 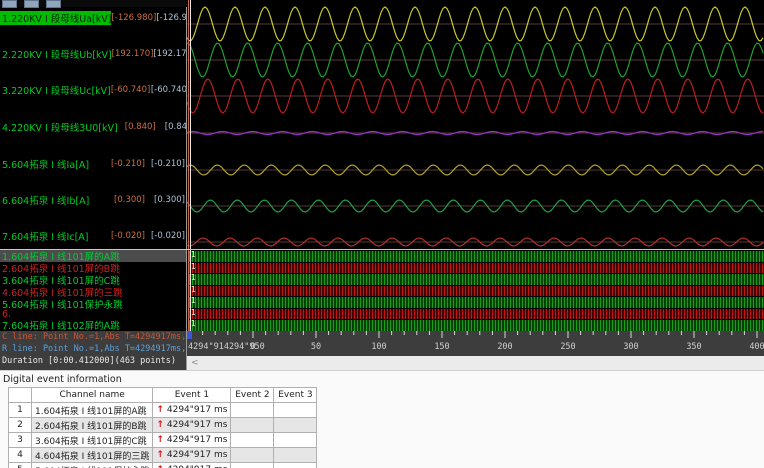 What do you see at coordinates (756, 347) in the screenshot?
I see `ruler-time-label: 400` at bounding box center [756, 347].